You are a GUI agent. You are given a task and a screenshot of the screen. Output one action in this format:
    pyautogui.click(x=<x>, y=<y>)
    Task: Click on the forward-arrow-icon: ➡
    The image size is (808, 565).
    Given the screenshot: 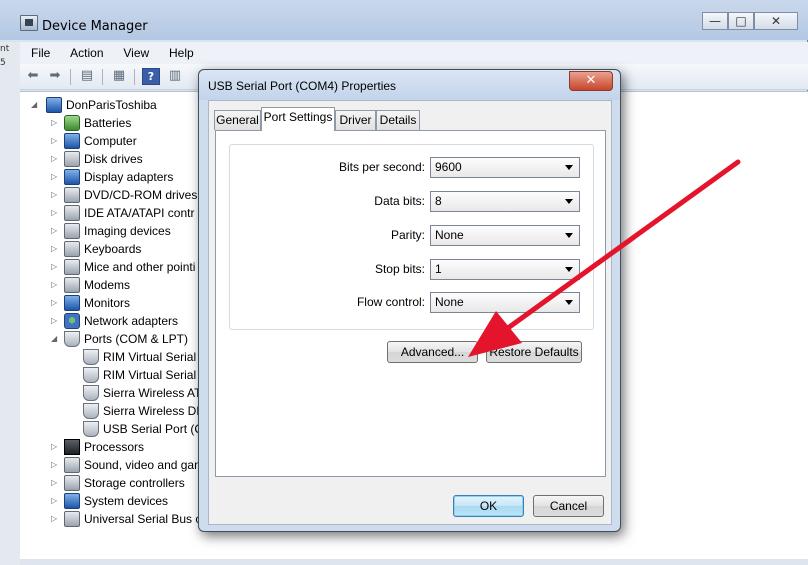 What is the action you would take?
    pyautogui.click(x=55, y=76)
    